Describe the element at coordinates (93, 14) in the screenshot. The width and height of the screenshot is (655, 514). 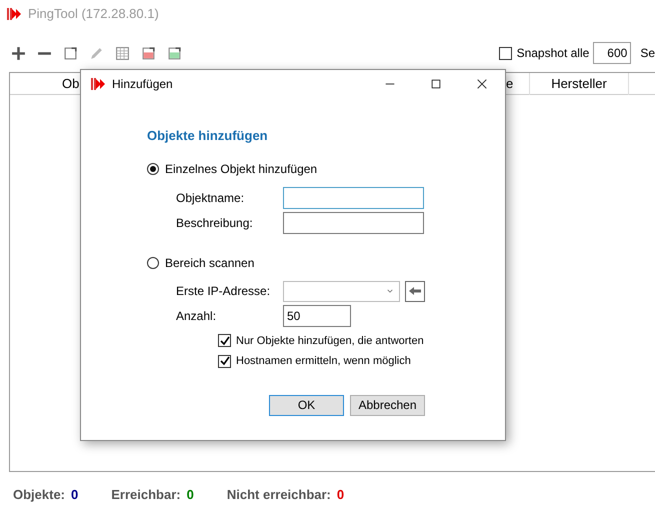
I see `window-title: PingTool (172.28.80.1)` at that location.